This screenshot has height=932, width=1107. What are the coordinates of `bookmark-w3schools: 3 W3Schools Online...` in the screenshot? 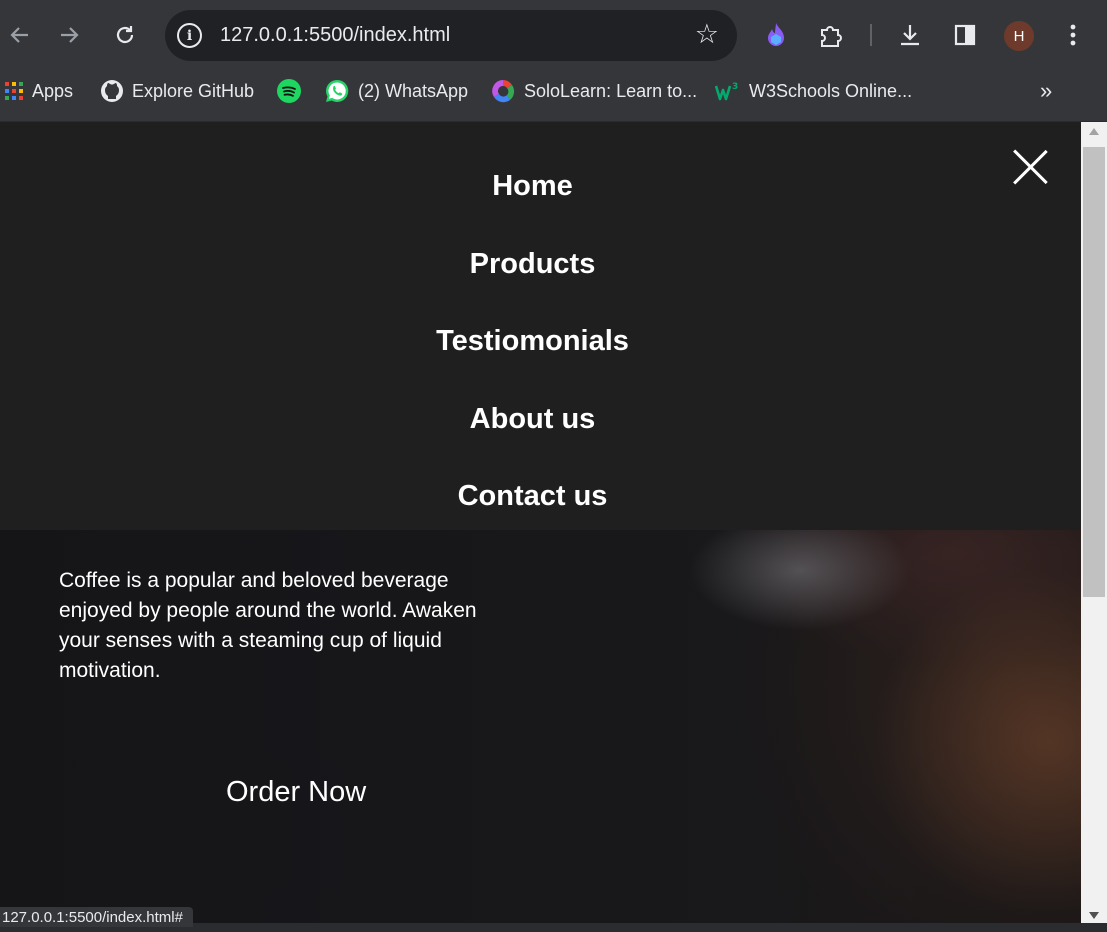 It's located at (813, 91).